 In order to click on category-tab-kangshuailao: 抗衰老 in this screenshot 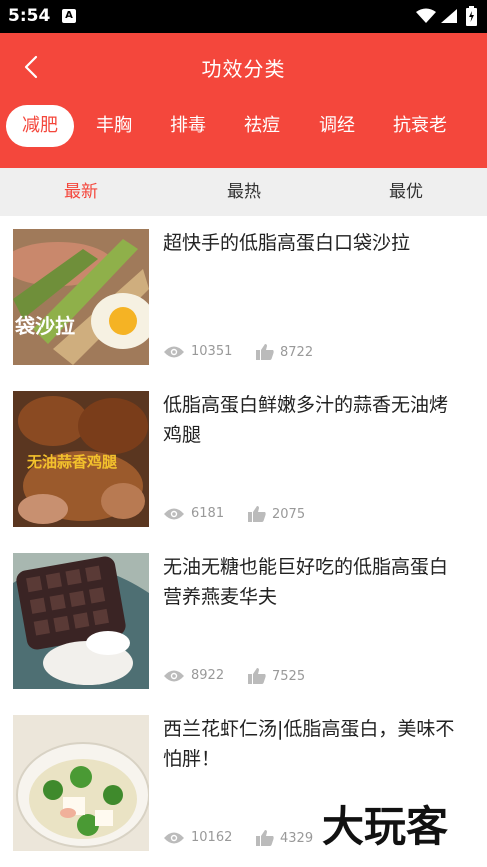, I will do `click(420, 126)`.